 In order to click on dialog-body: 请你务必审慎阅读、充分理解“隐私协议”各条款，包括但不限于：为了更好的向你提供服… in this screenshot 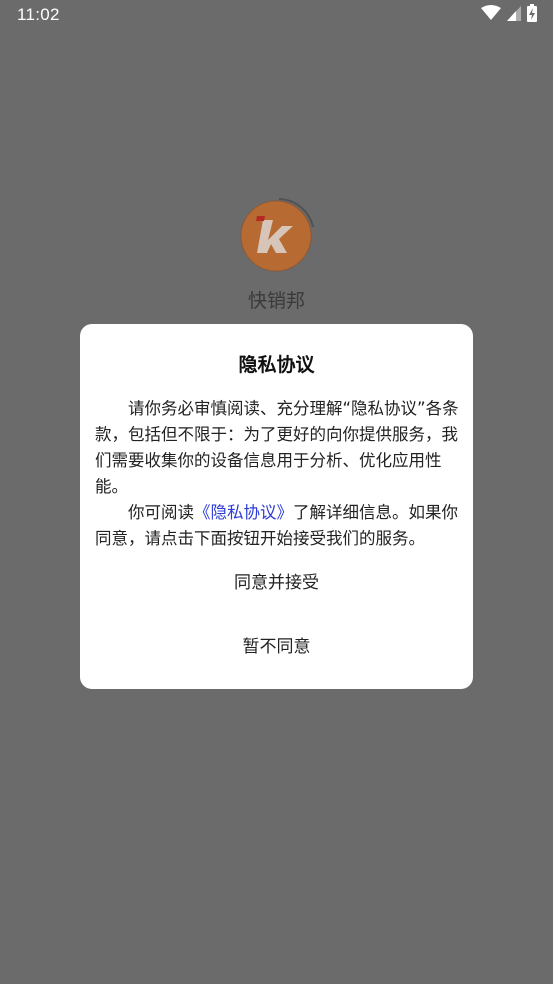, I will do `click(277, 474)`.